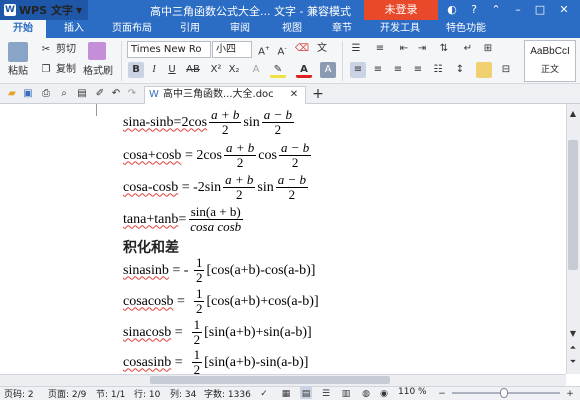  What do you see at coordinates (318, 94) in the screenshot?
I see `new-tab-icon: +` at bounding box center [318, 94].